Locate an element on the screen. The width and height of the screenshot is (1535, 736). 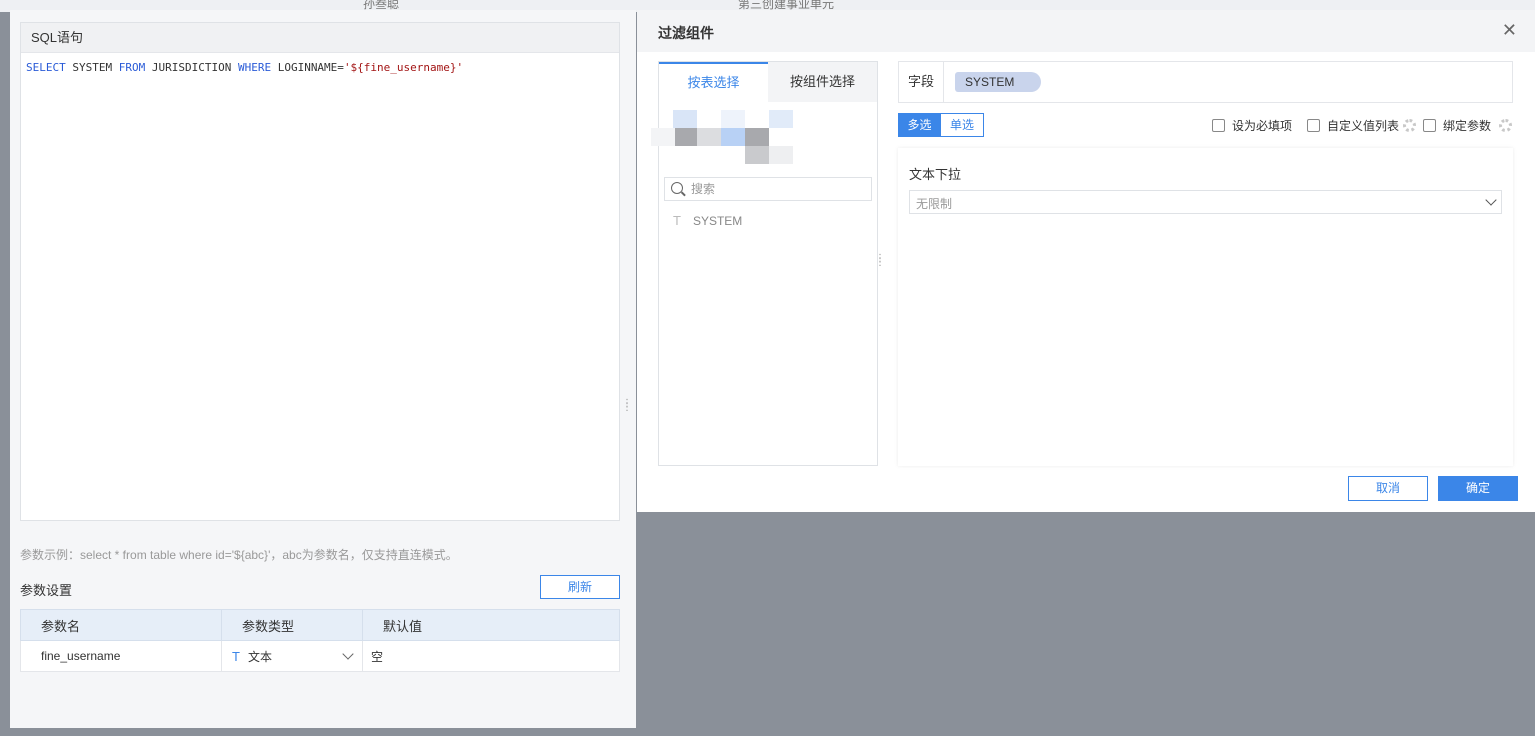
blurred-dataset-name is located at coordinates (731, 140).